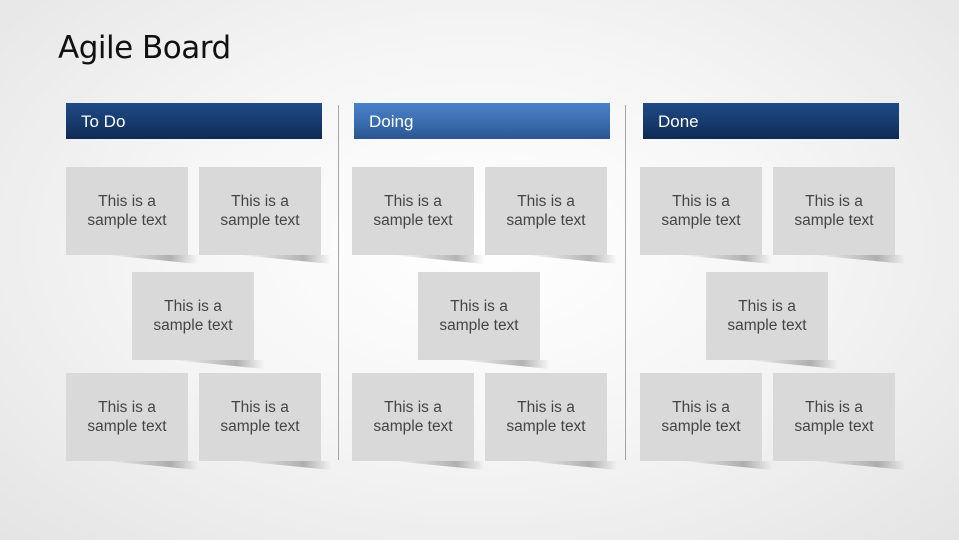  I want to click on slide-title: Agile Board, so click(144, 48).